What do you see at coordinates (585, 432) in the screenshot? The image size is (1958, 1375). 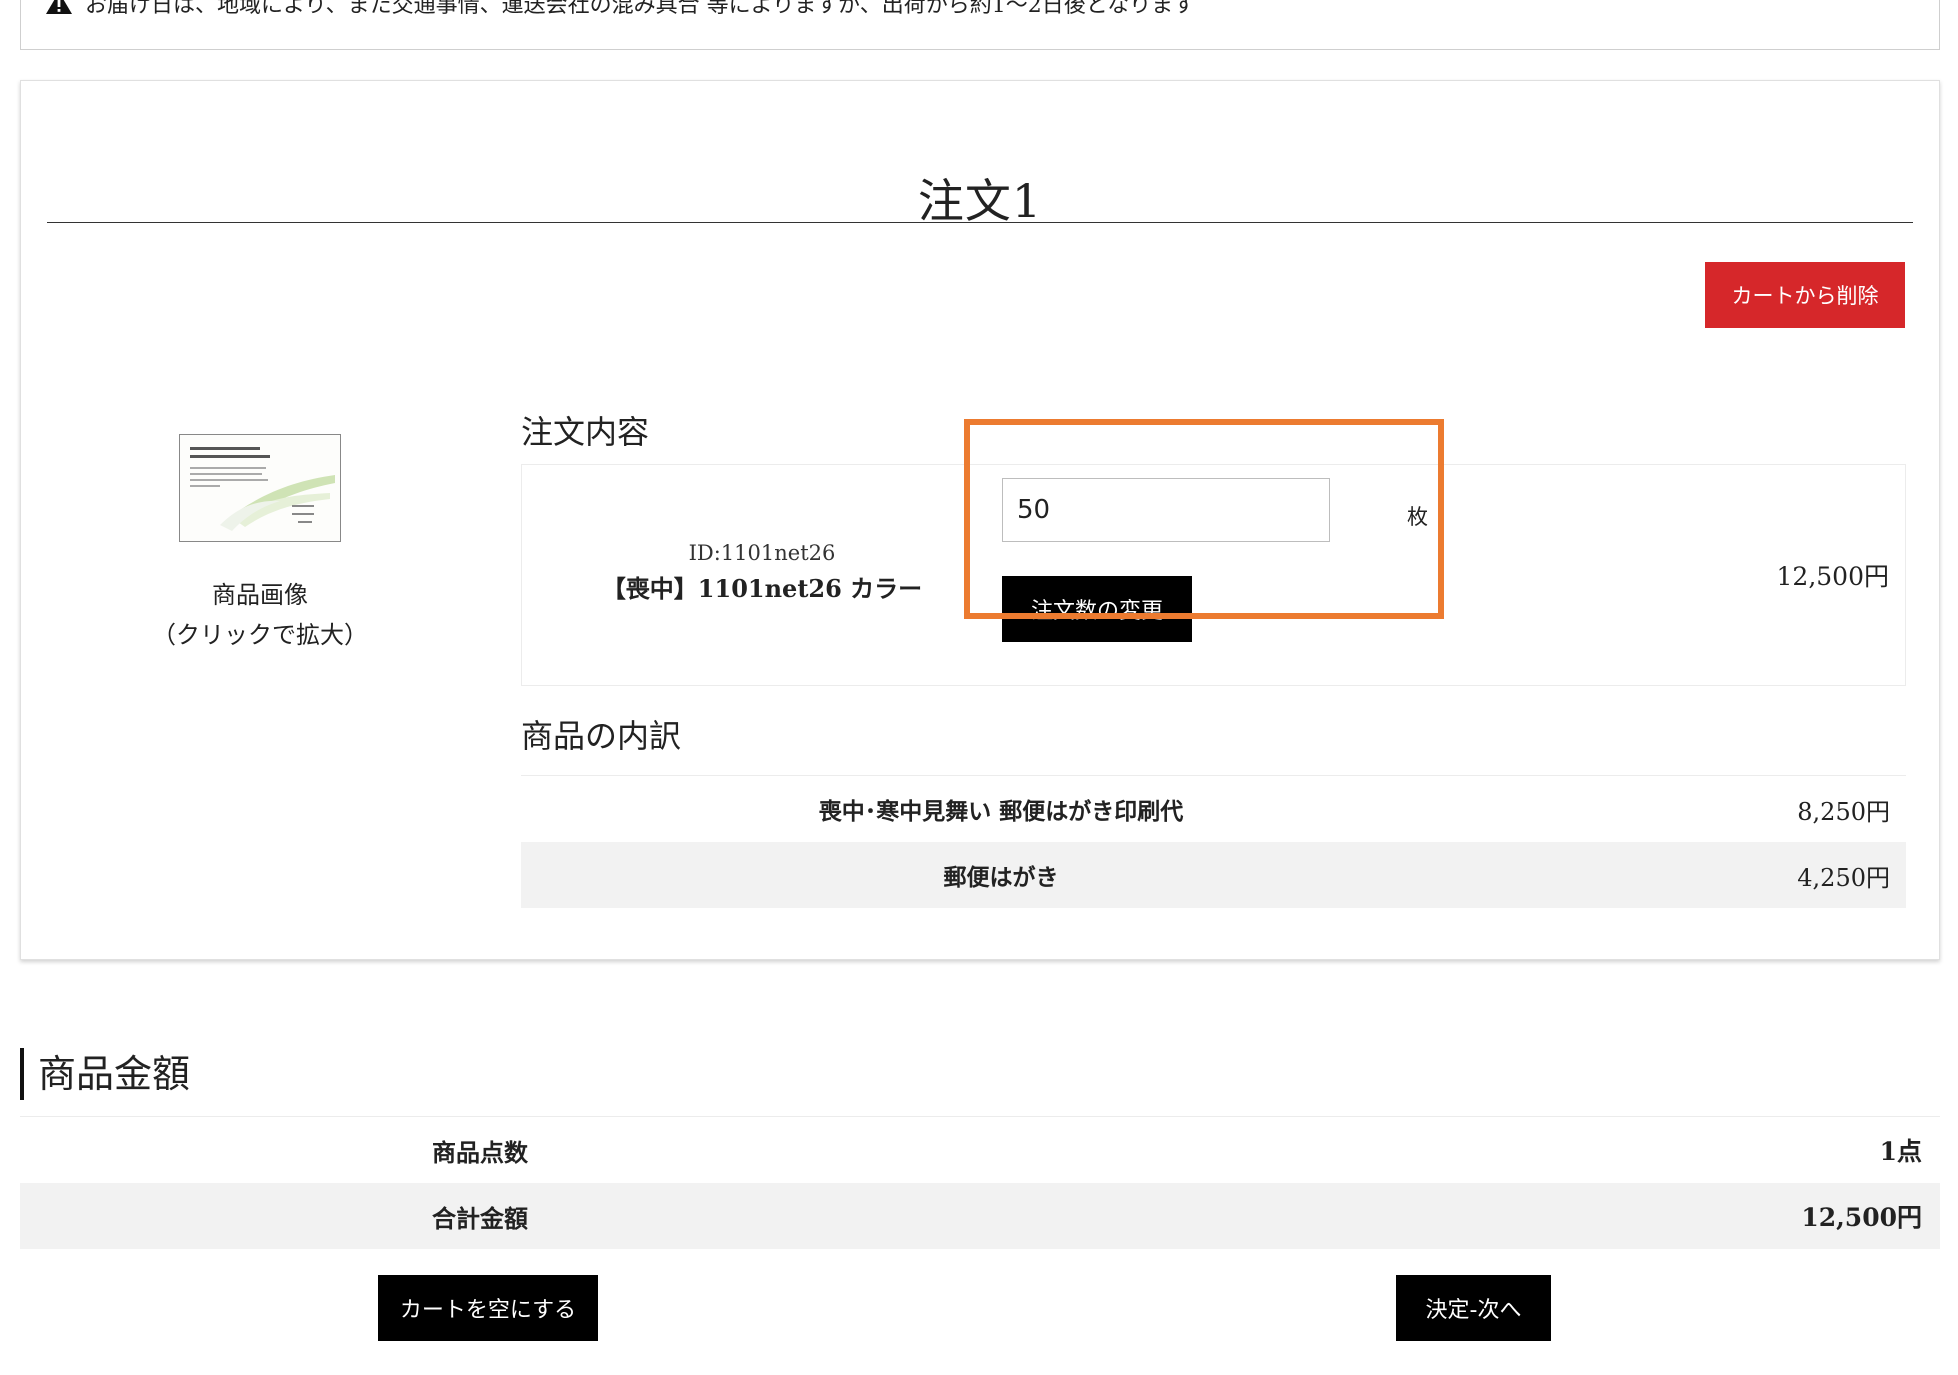 I see `order-content-heading: 注文内容` at bounding box center [585, 432].